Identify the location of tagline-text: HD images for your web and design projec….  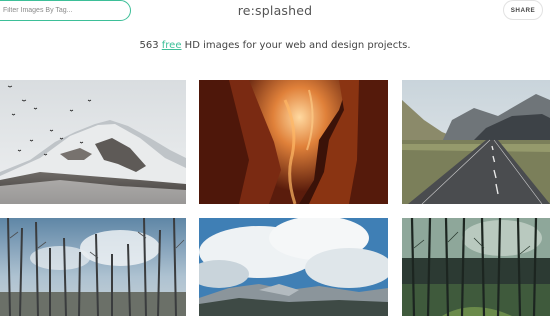
(297, 45).